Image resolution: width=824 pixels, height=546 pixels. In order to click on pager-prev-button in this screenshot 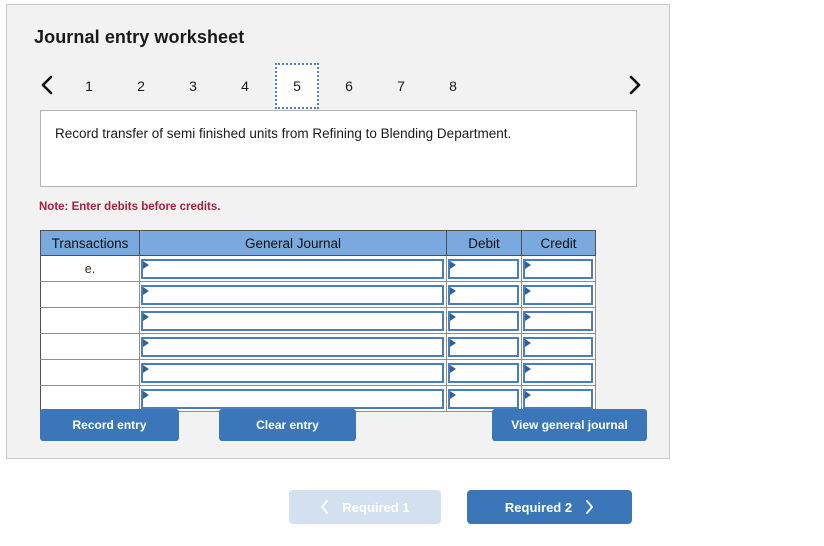, I will do `click(47, 85)`.